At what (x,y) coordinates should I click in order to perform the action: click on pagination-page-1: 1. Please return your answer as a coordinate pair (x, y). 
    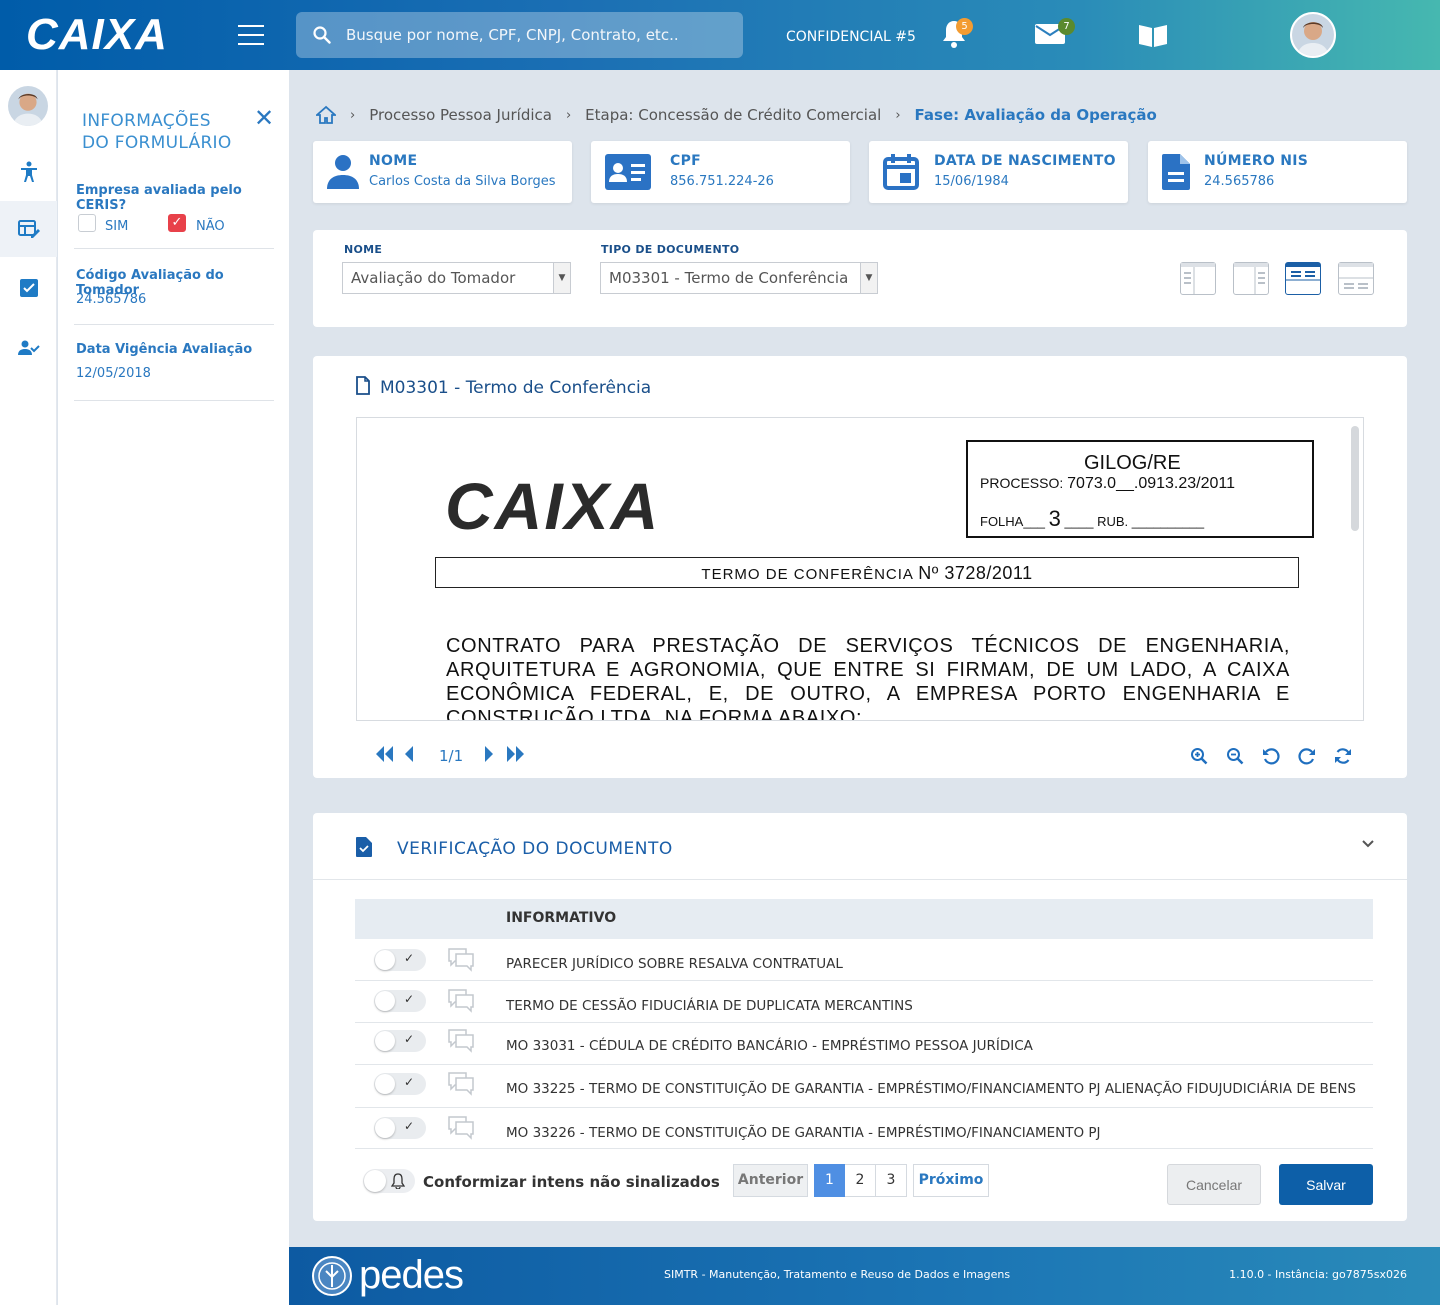
    Looking at the image, I should click on (829, 1180).